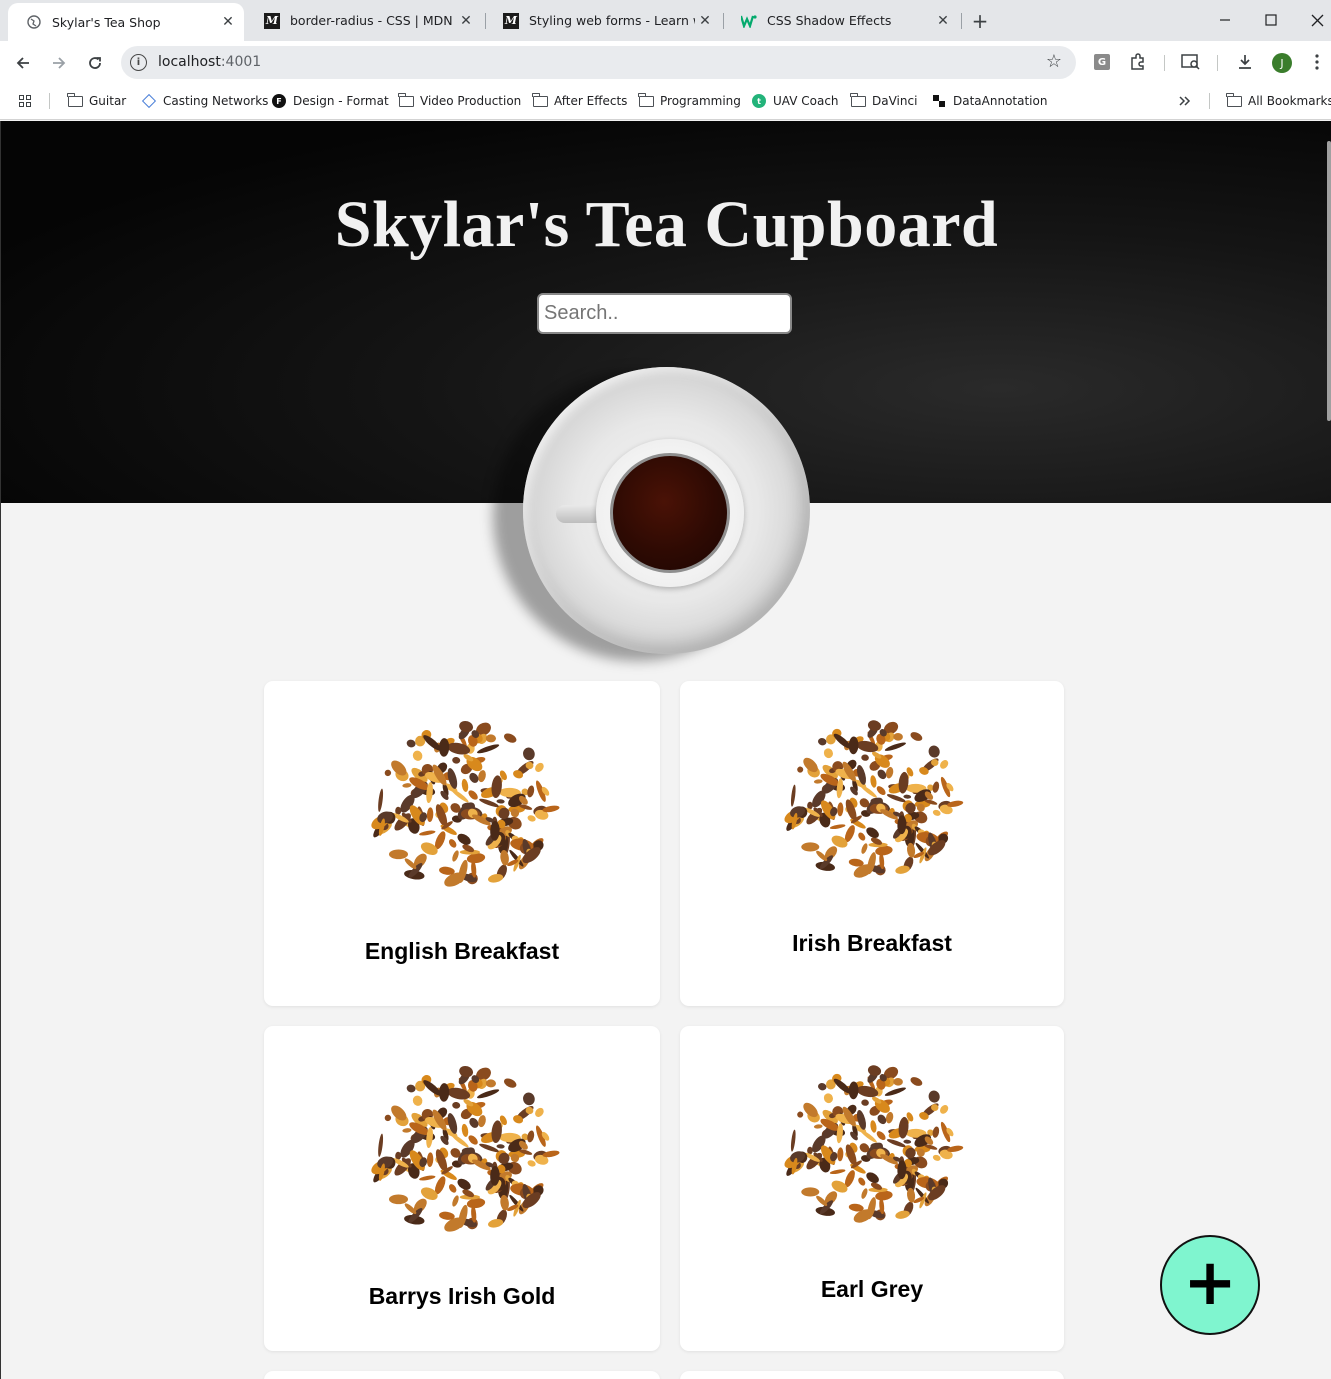  I want to click on uav-coach-icon: t, so click(759, 101).